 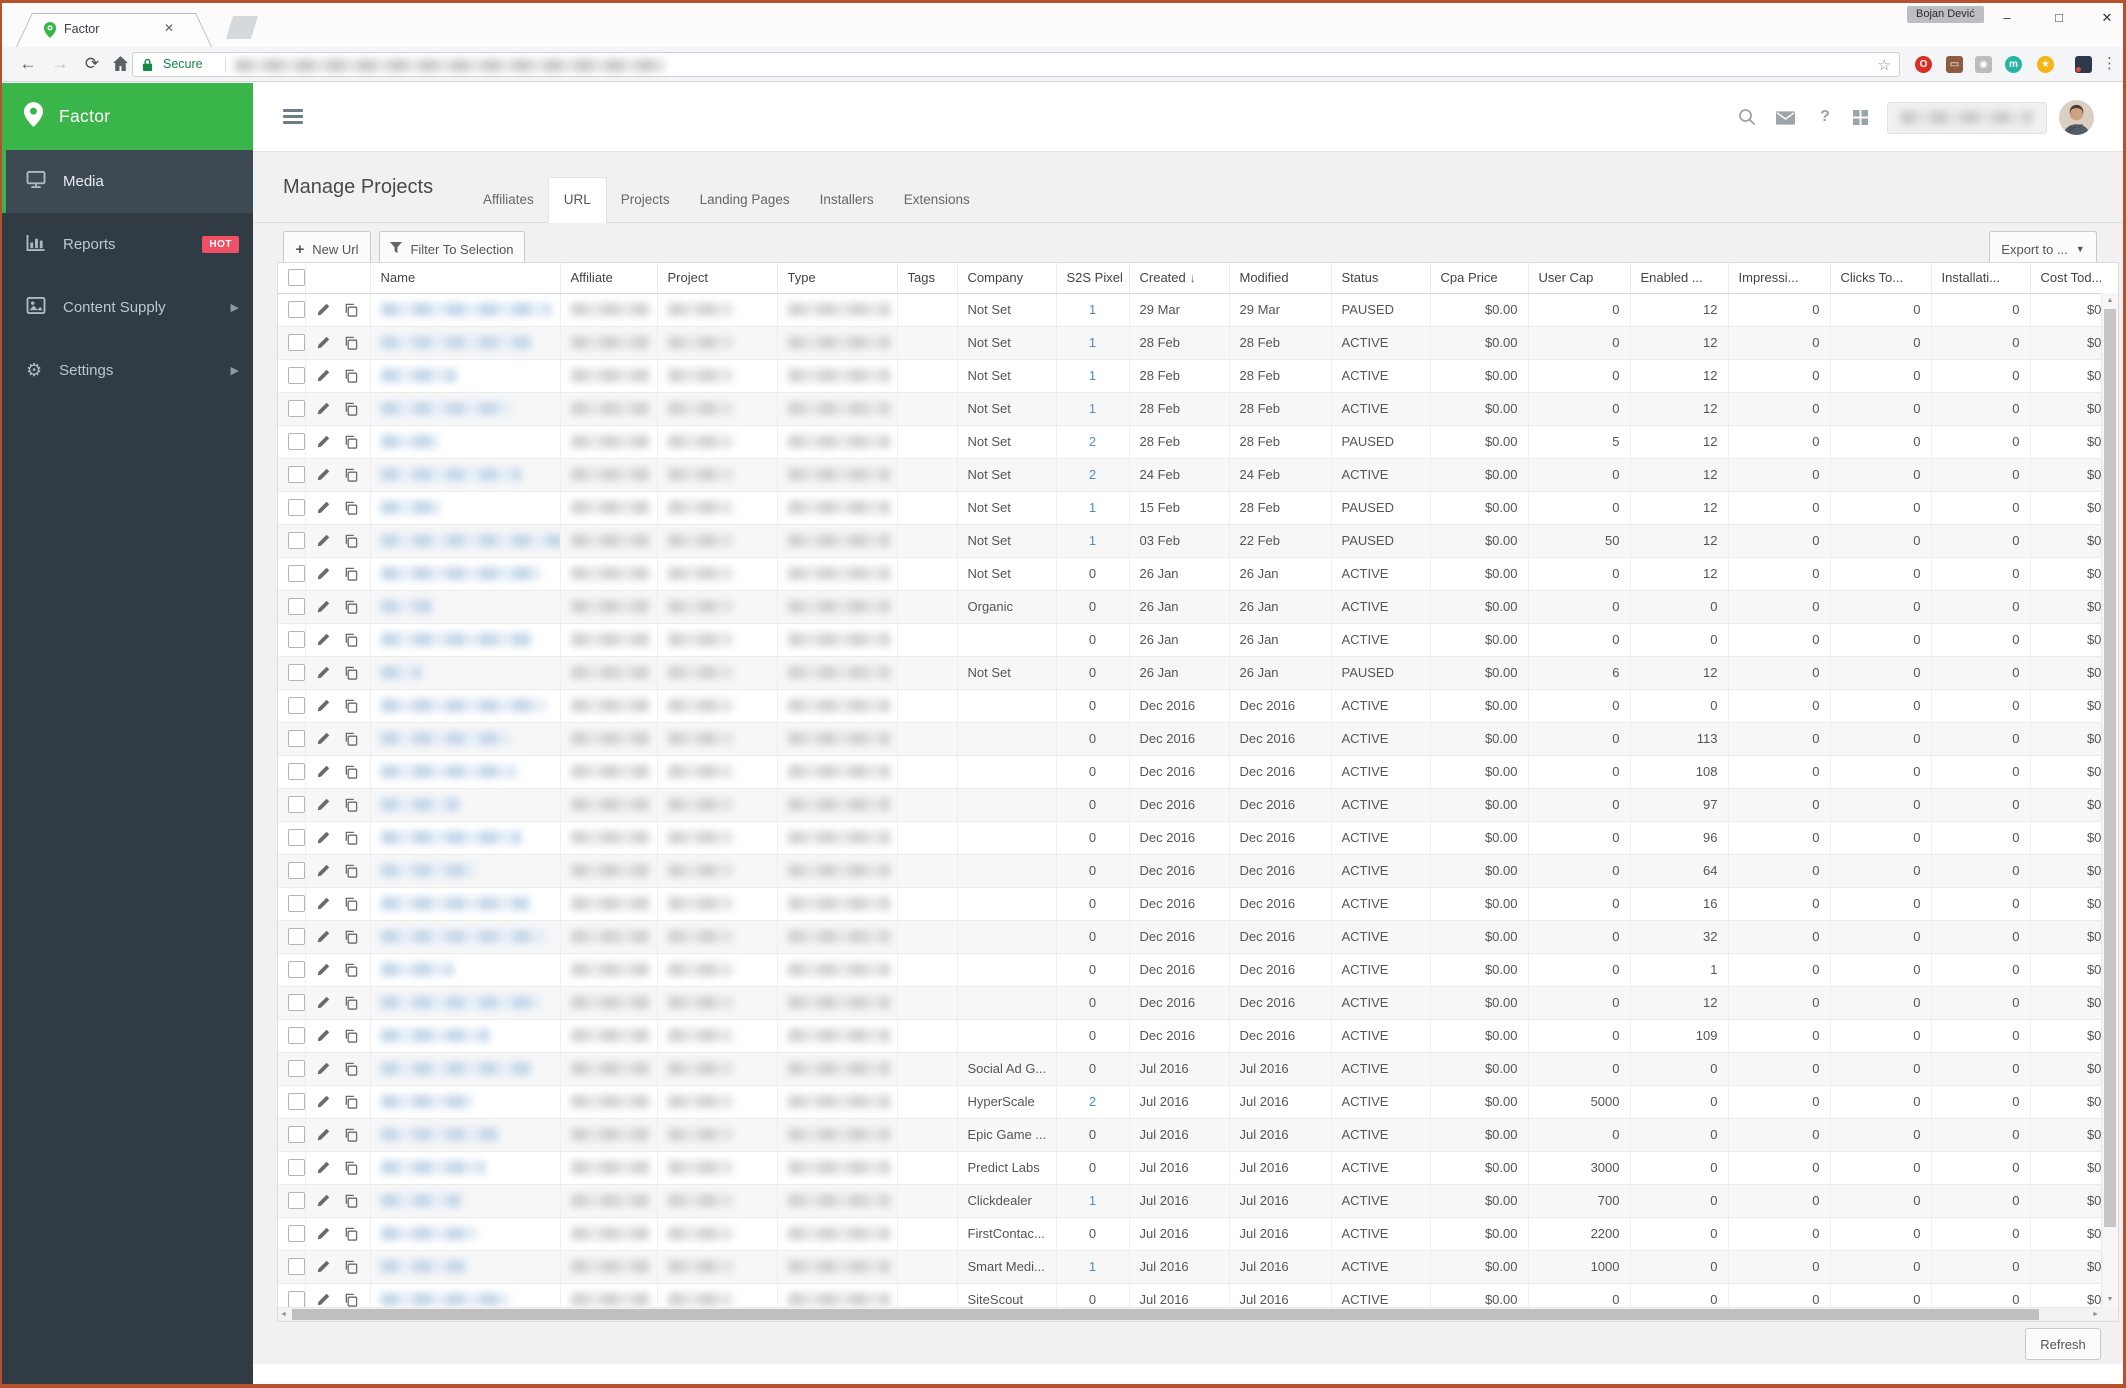 I want to click on column-header-company: Company, so click(x=1007, y=278).